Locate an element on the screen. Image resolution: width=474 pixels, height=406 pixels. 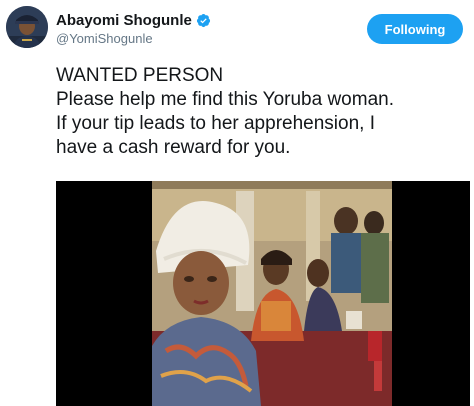
tweet-line: WANTED PERSON is located at coordinates (140, 75).